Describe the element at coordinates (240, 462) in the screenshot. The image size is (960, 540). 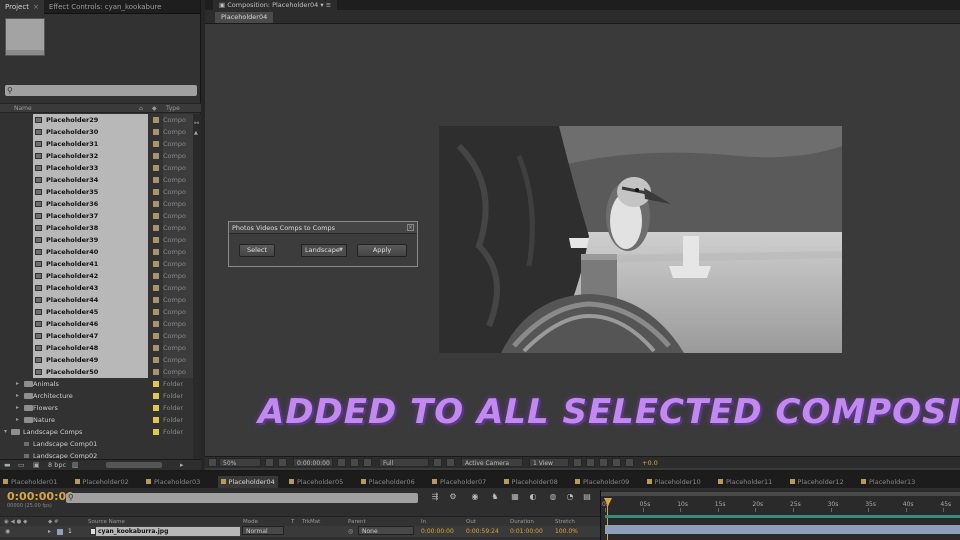
I see `zoom-dropdown: 50%` at that location.